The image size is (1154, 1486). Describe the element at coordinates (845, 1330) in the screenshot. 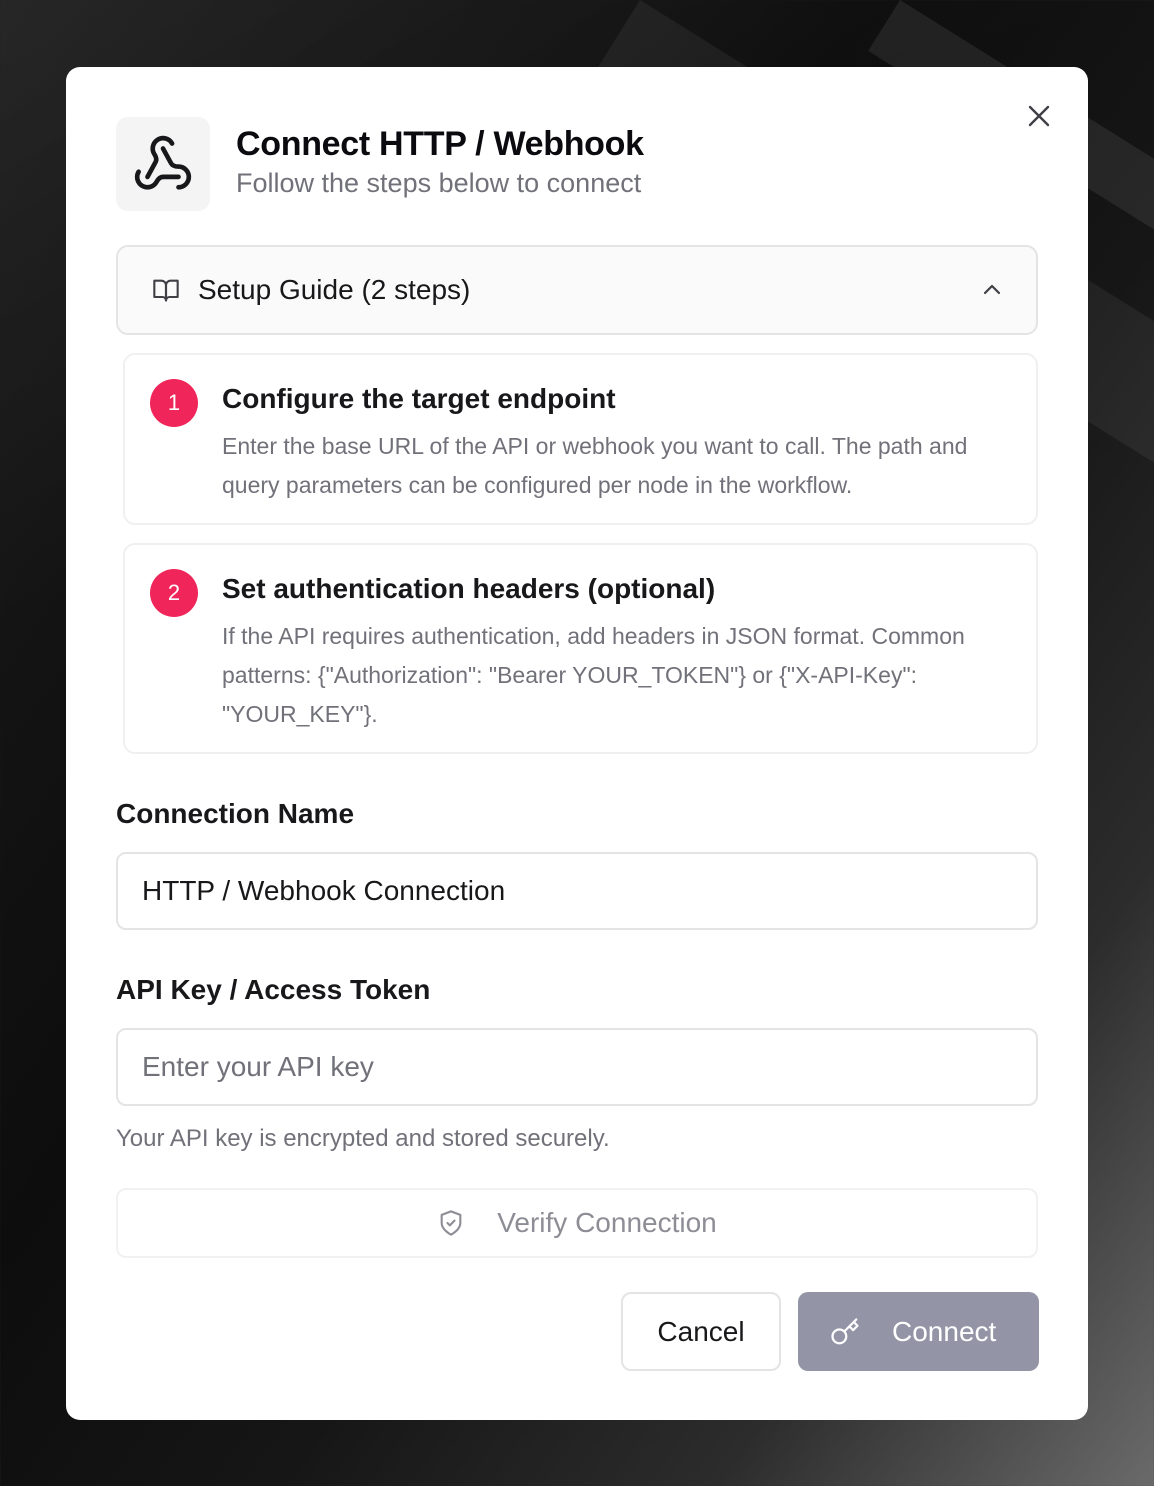

I see `key-icon` at that location.